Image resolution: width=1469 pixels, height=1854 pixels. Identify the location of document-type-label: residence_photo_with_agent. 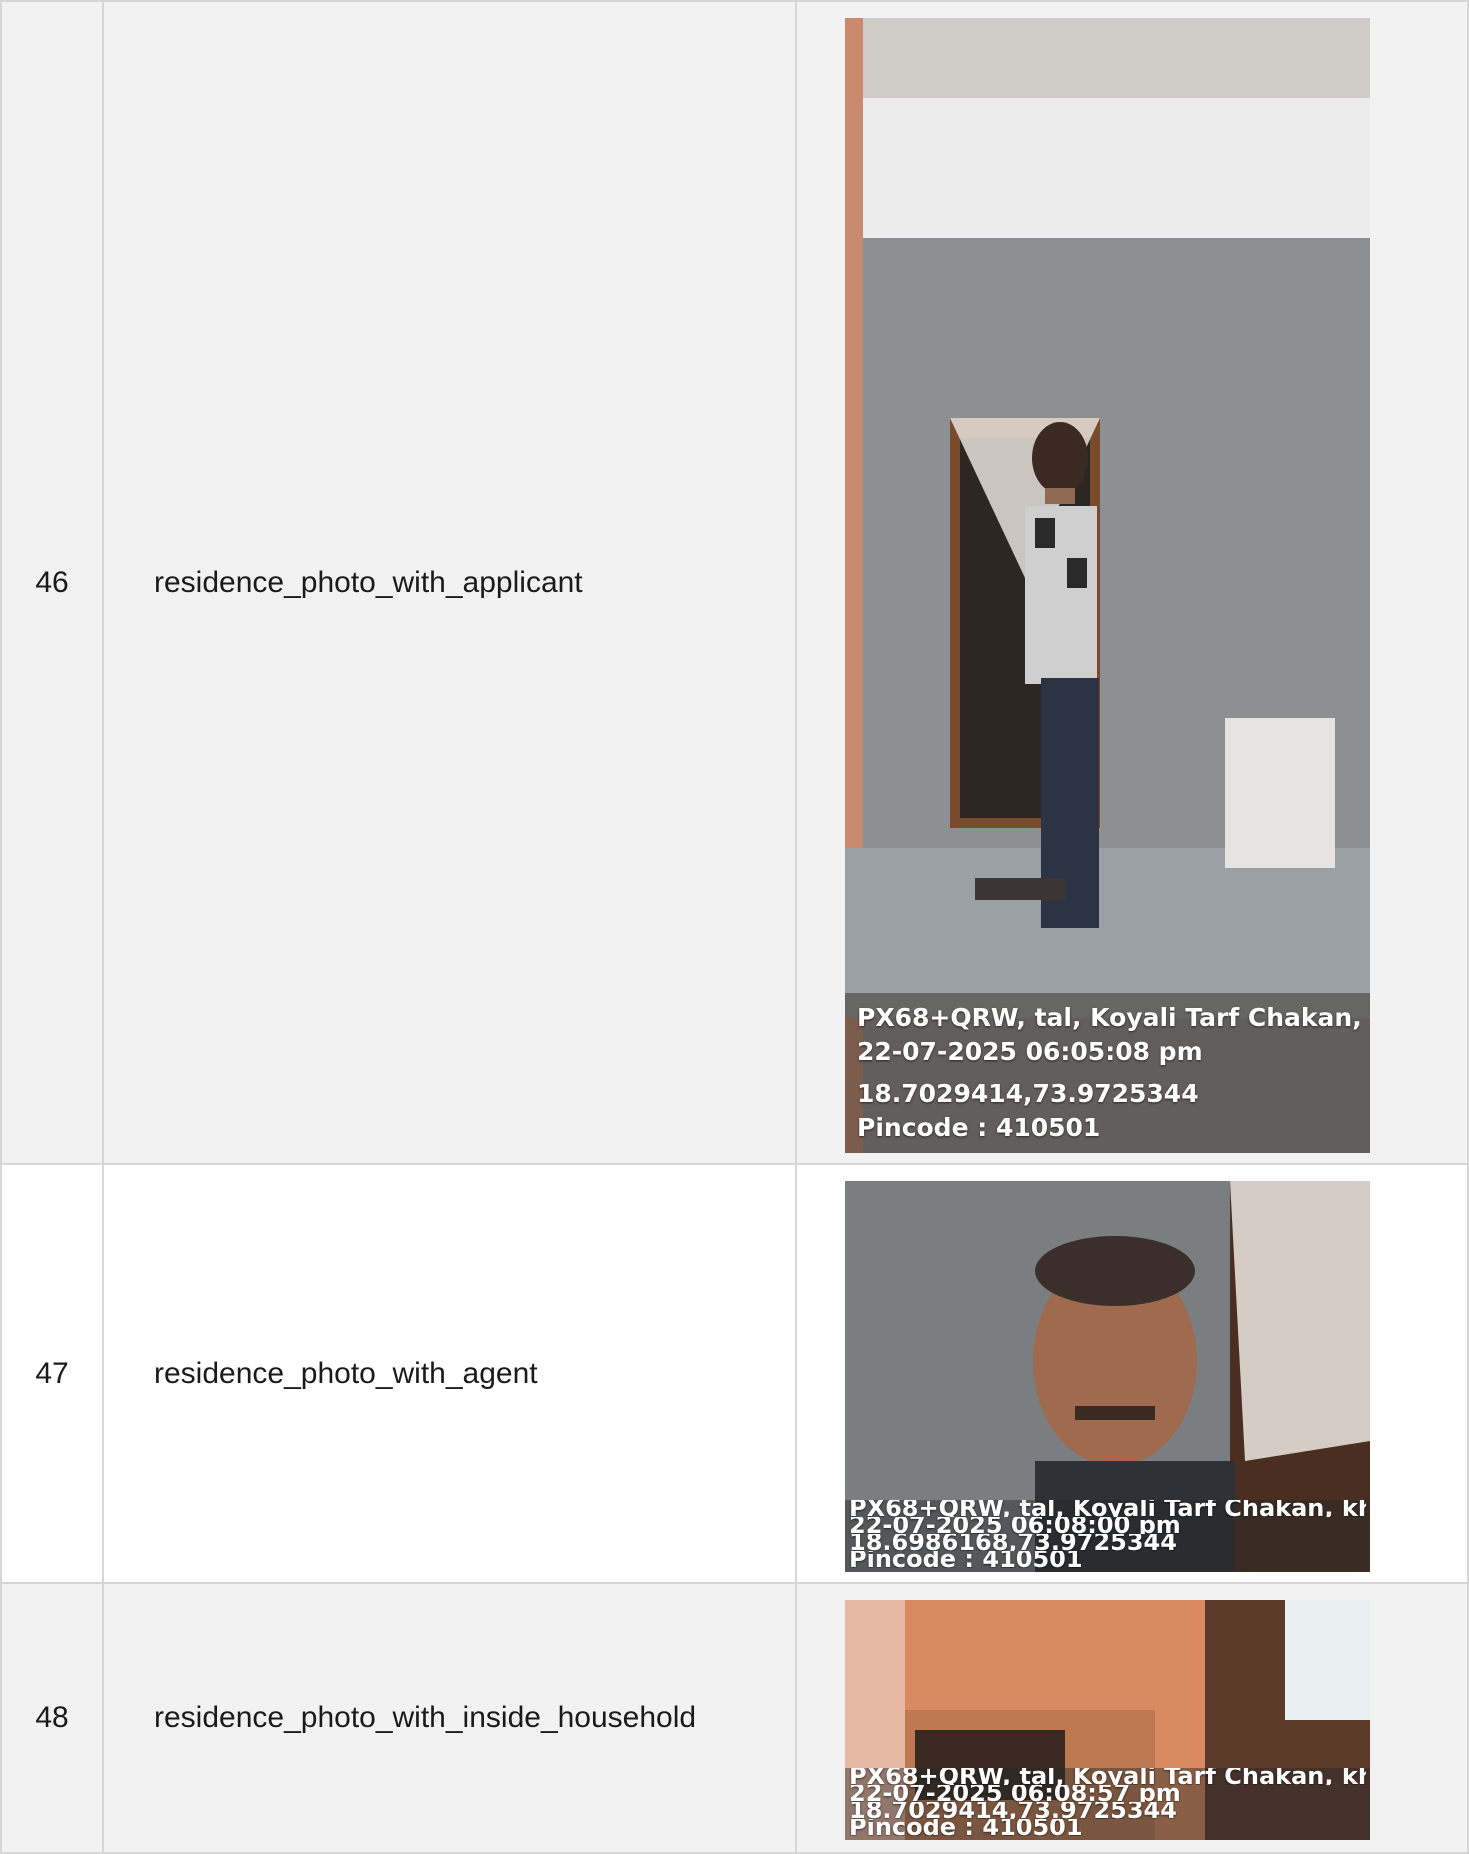
(449, 1373).